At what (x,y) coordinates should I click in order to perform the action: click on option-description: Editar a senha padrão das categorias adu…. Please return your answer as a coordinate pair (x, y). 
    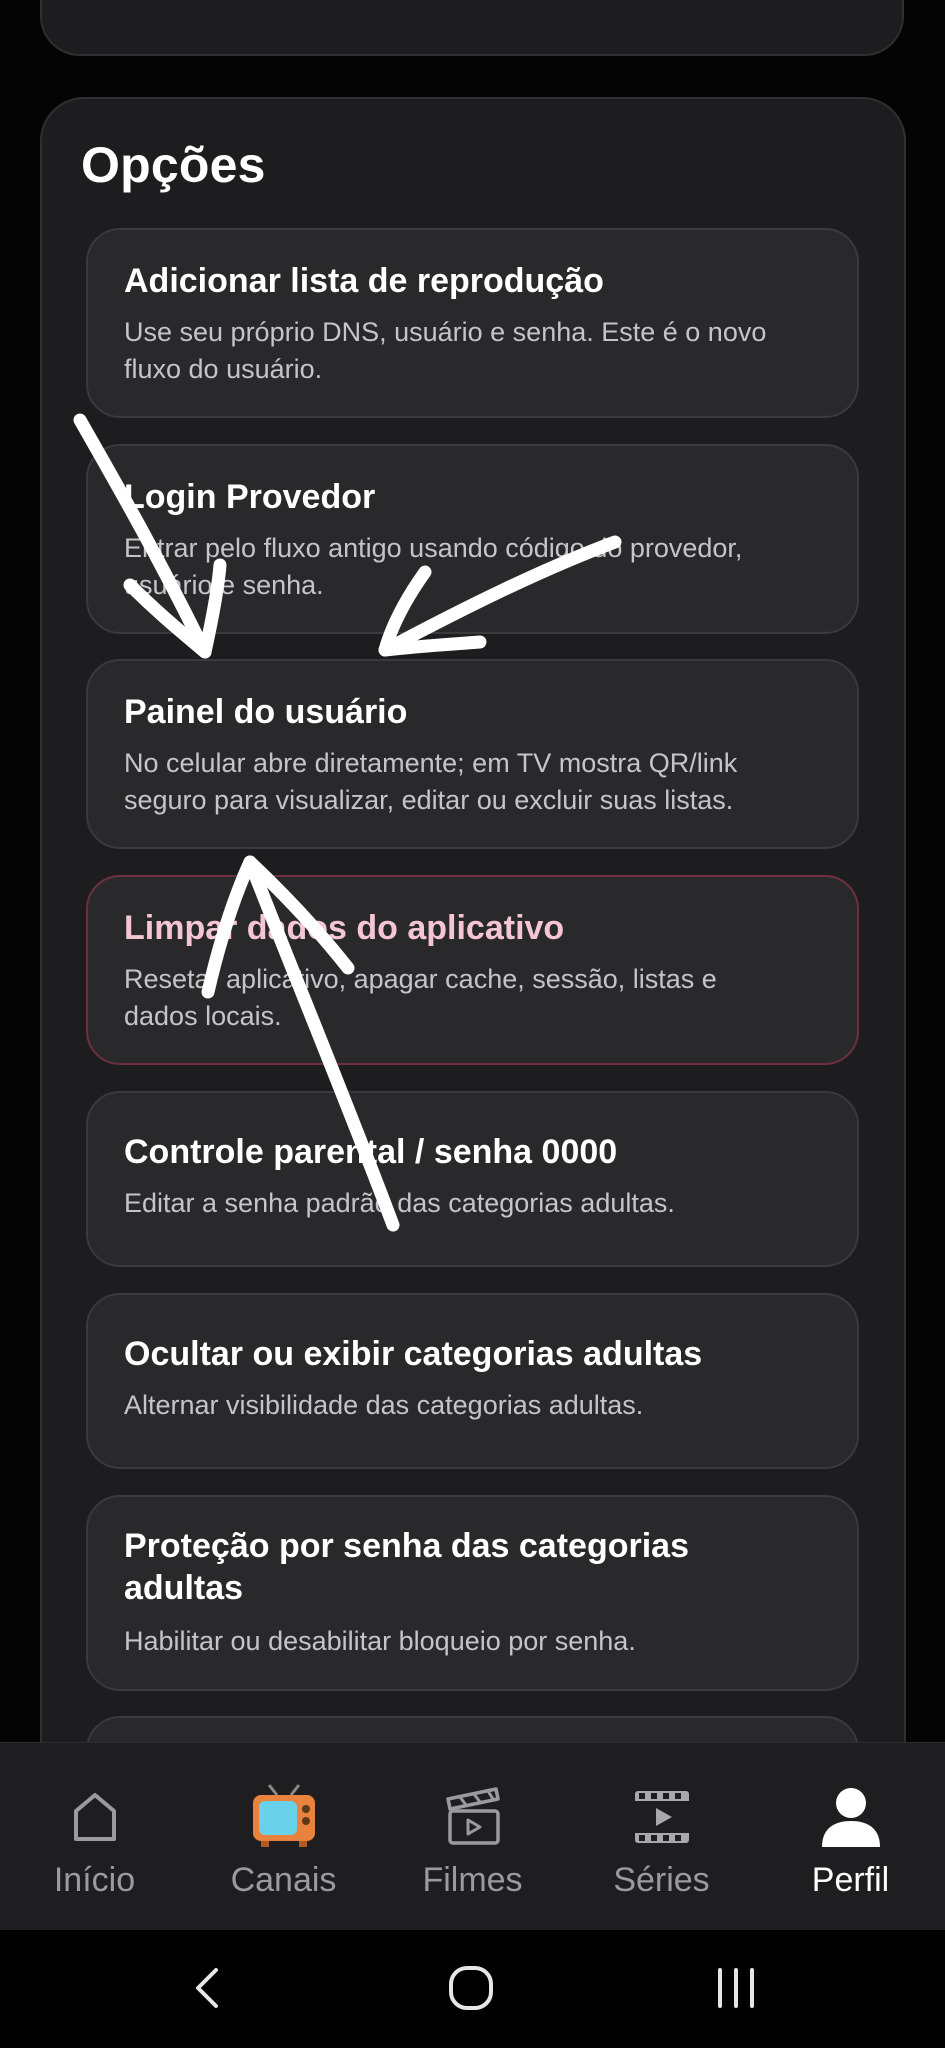
    Looking at the image, I should click on (399, 1203).